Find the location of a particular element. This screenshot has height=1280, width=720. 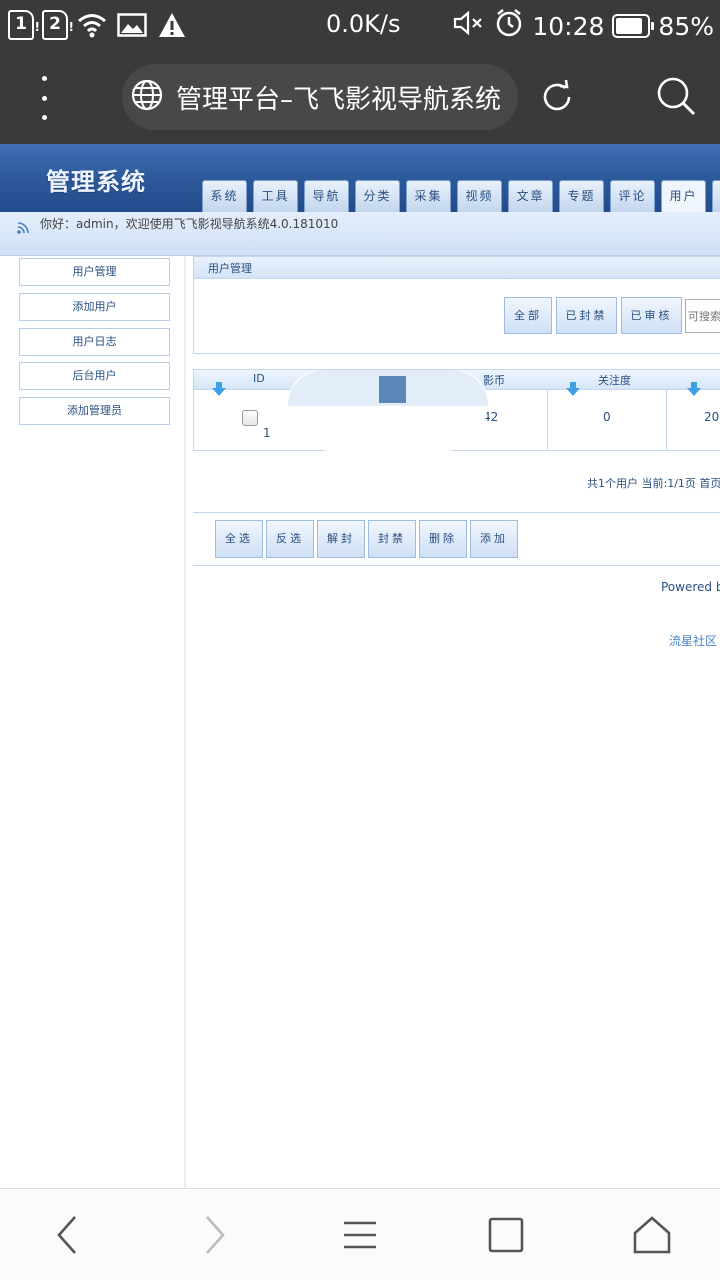

battery-icon is located at coordinates (633, 26).